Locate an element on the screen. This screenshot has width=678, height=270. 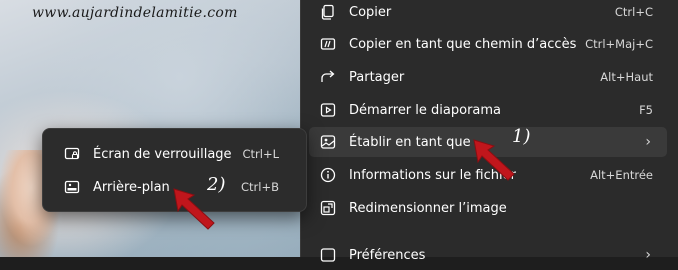
menu-item-label: Redimensionner l’image is located at coordinates (428, 208).